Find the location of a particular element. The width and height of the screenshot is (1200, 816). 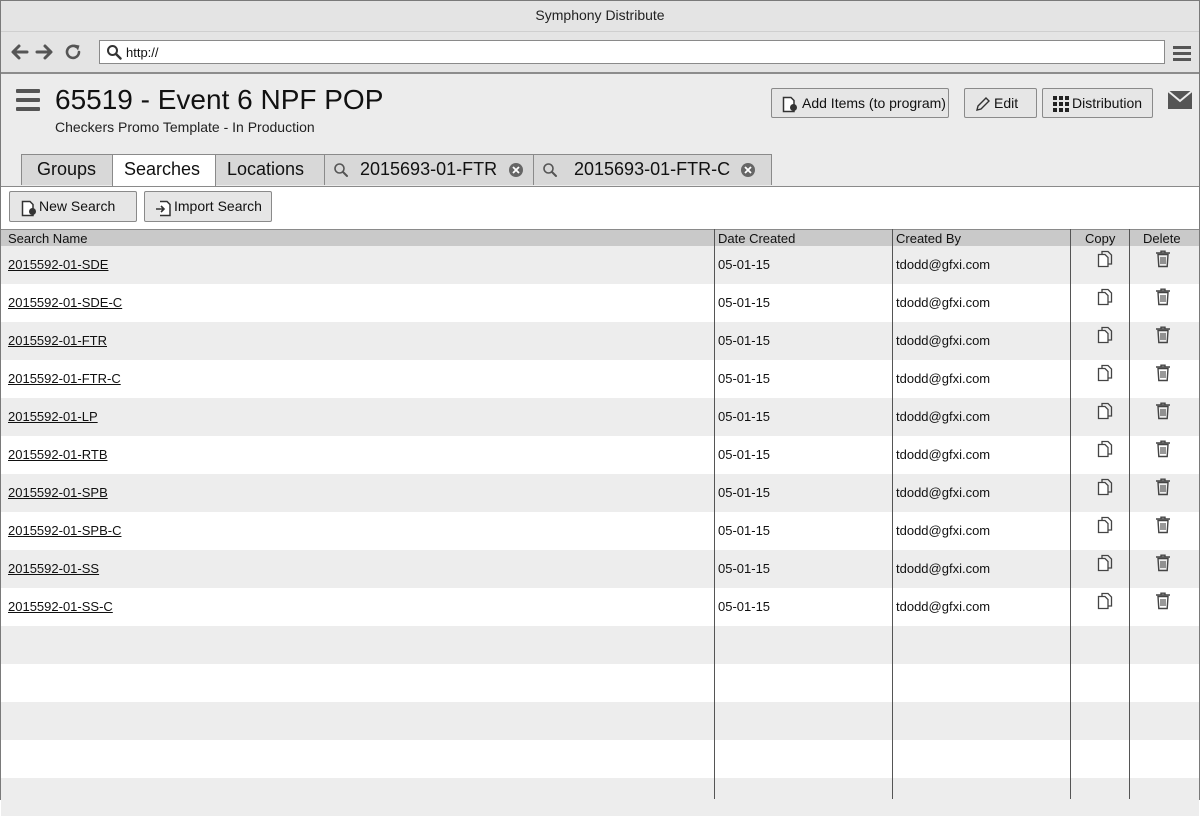

new-search-button: New Search is located at coordinates (73, 206).